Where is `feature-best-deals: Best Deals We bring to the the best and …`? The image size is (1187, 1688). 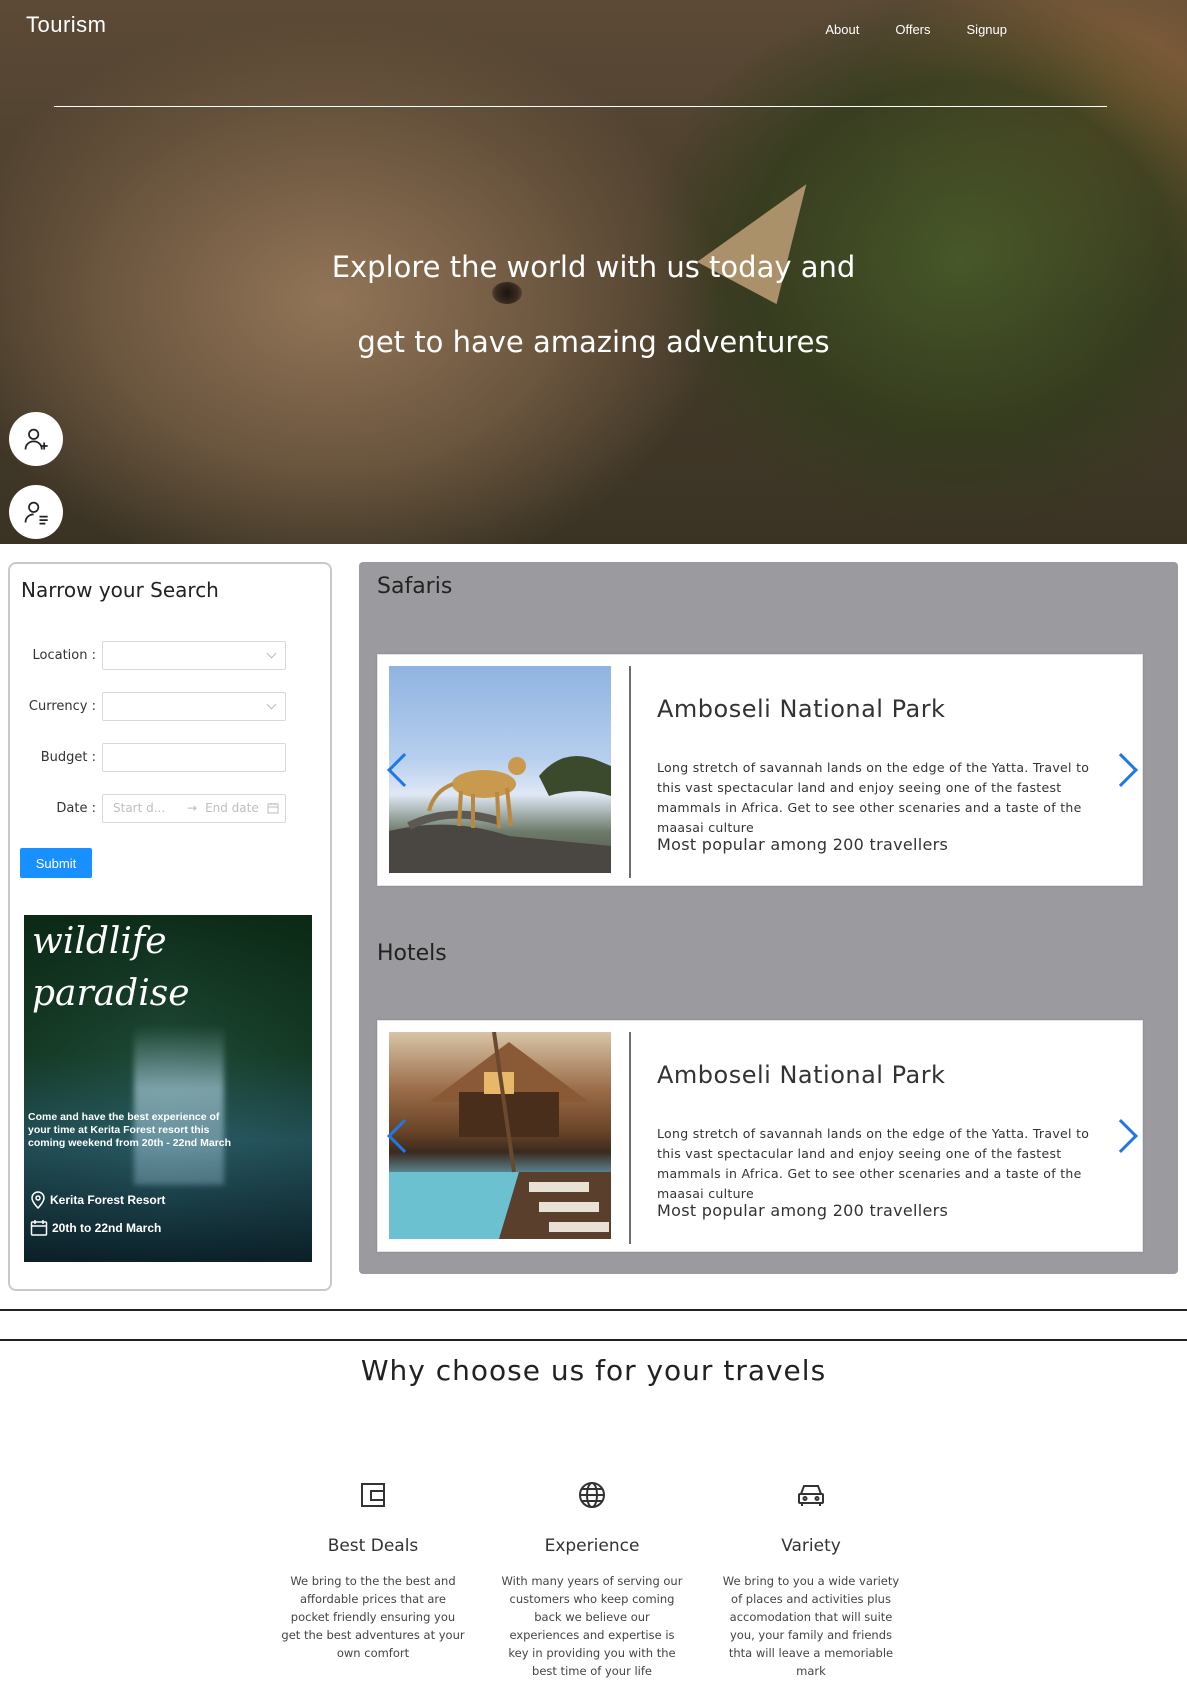
feature-best-deals: Best Deals We bring to the the best and … is located at coordinates (373, 1571).